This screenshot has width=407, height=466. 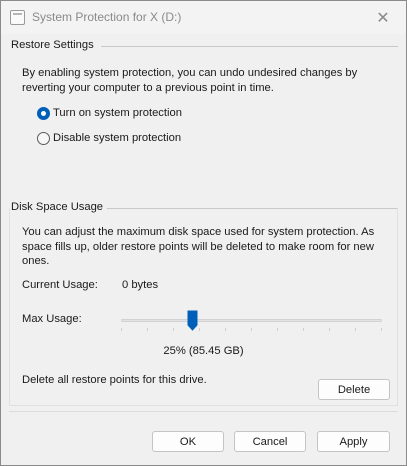 I want to click on disable-protection-label: Disable system protection, so click(x=117, y=138).